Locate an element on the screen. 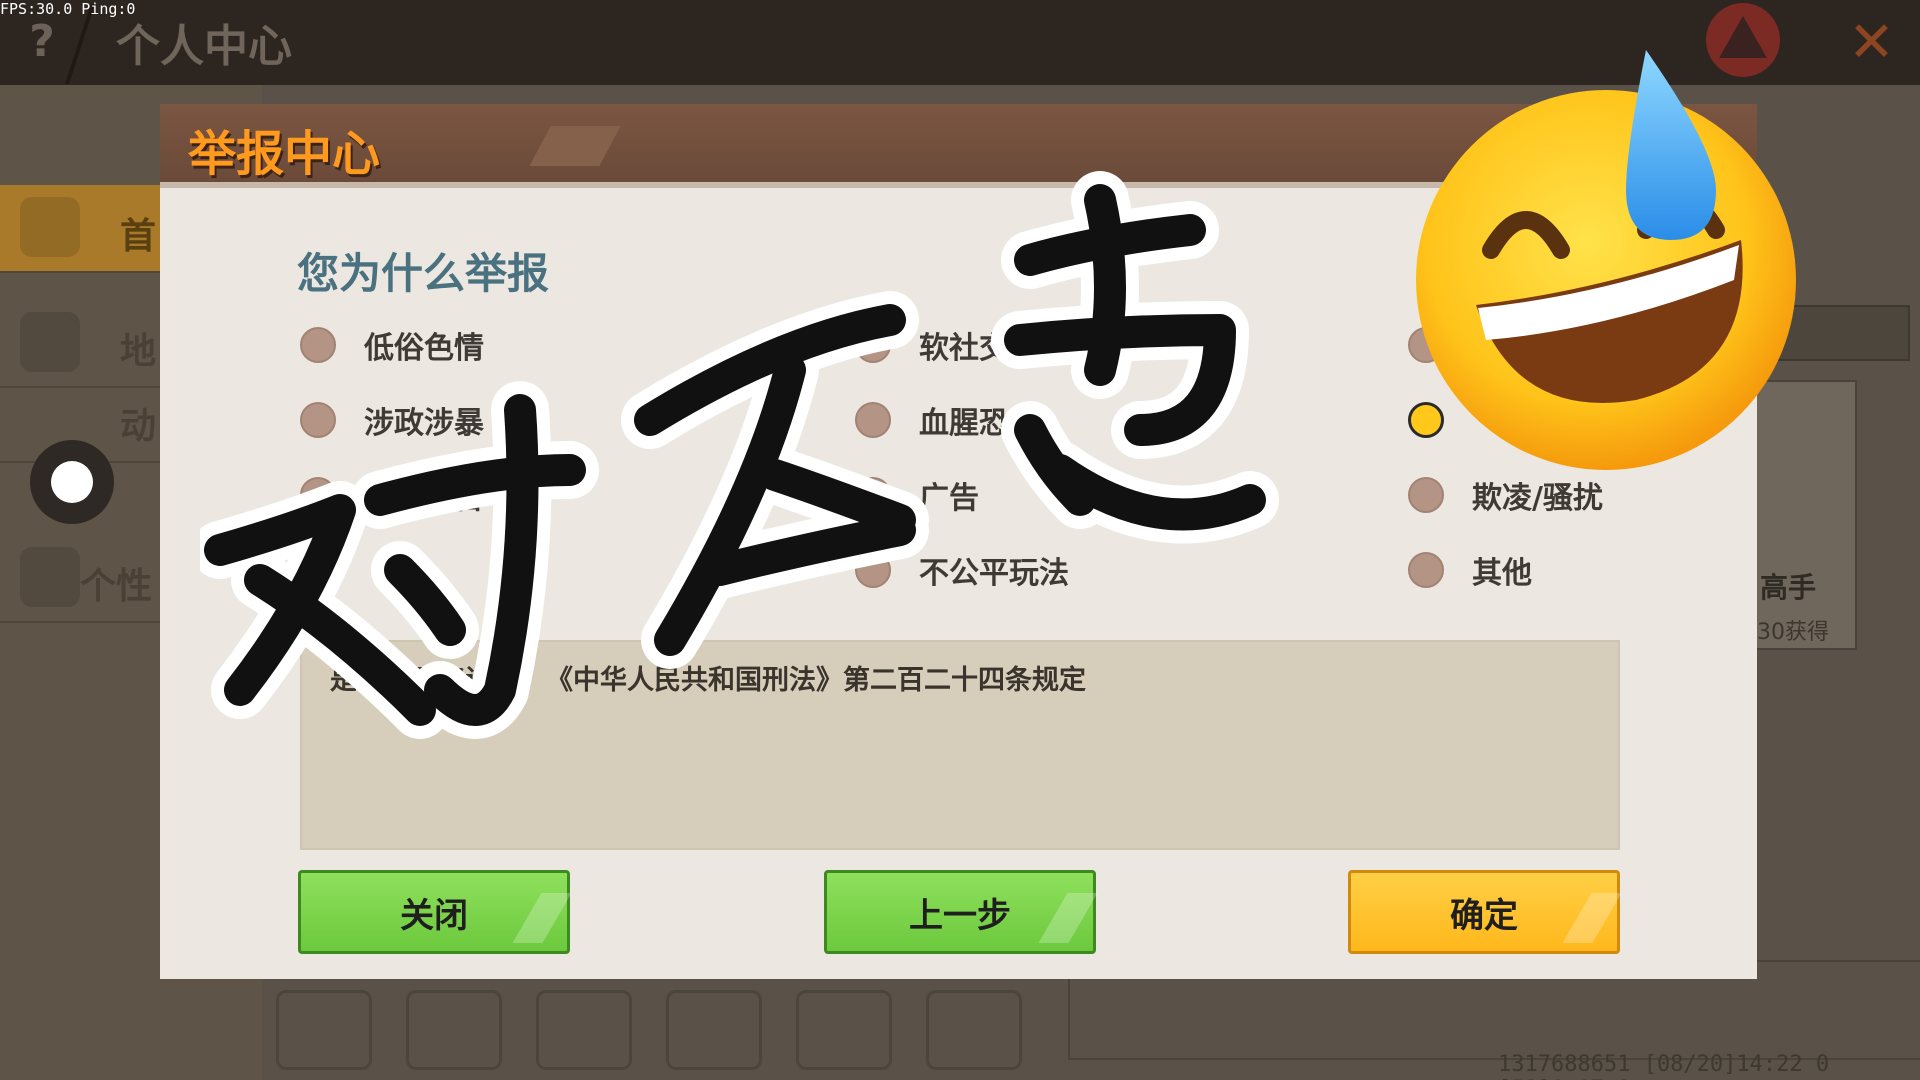 This screenshot has width=1920, height=1080. reason-label: 欺凌/骚扰 is located at coordinates (1537, 498).